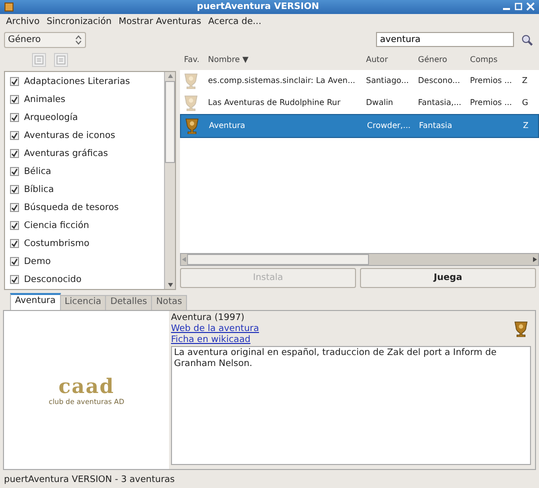  I want to click on tab: Detalles, so click(128, 302).